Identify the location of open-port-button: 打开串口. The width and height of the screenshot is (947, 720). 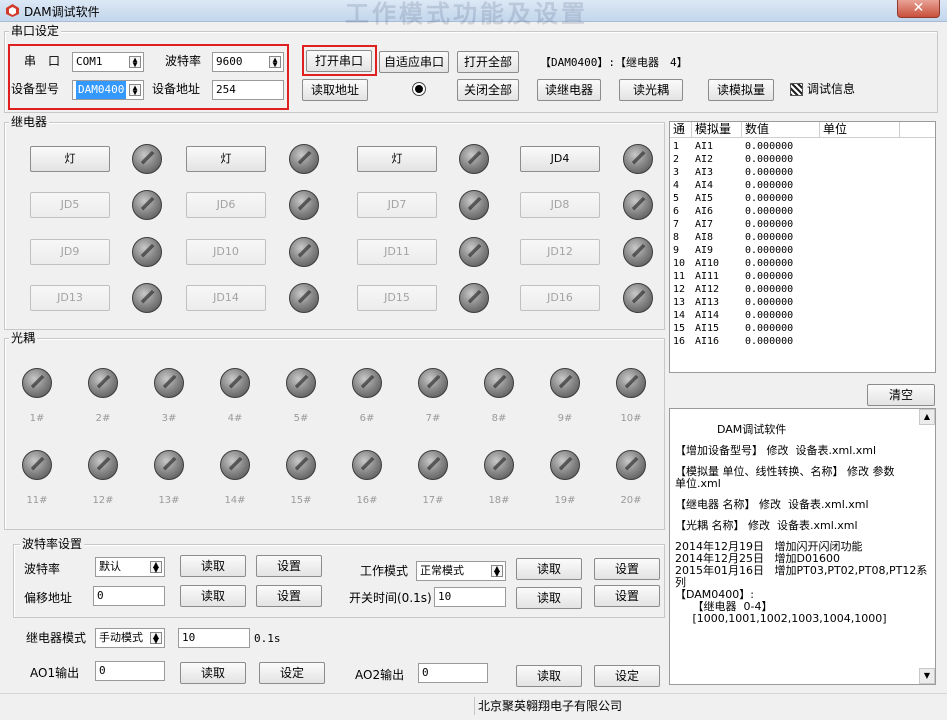
(339, 61).